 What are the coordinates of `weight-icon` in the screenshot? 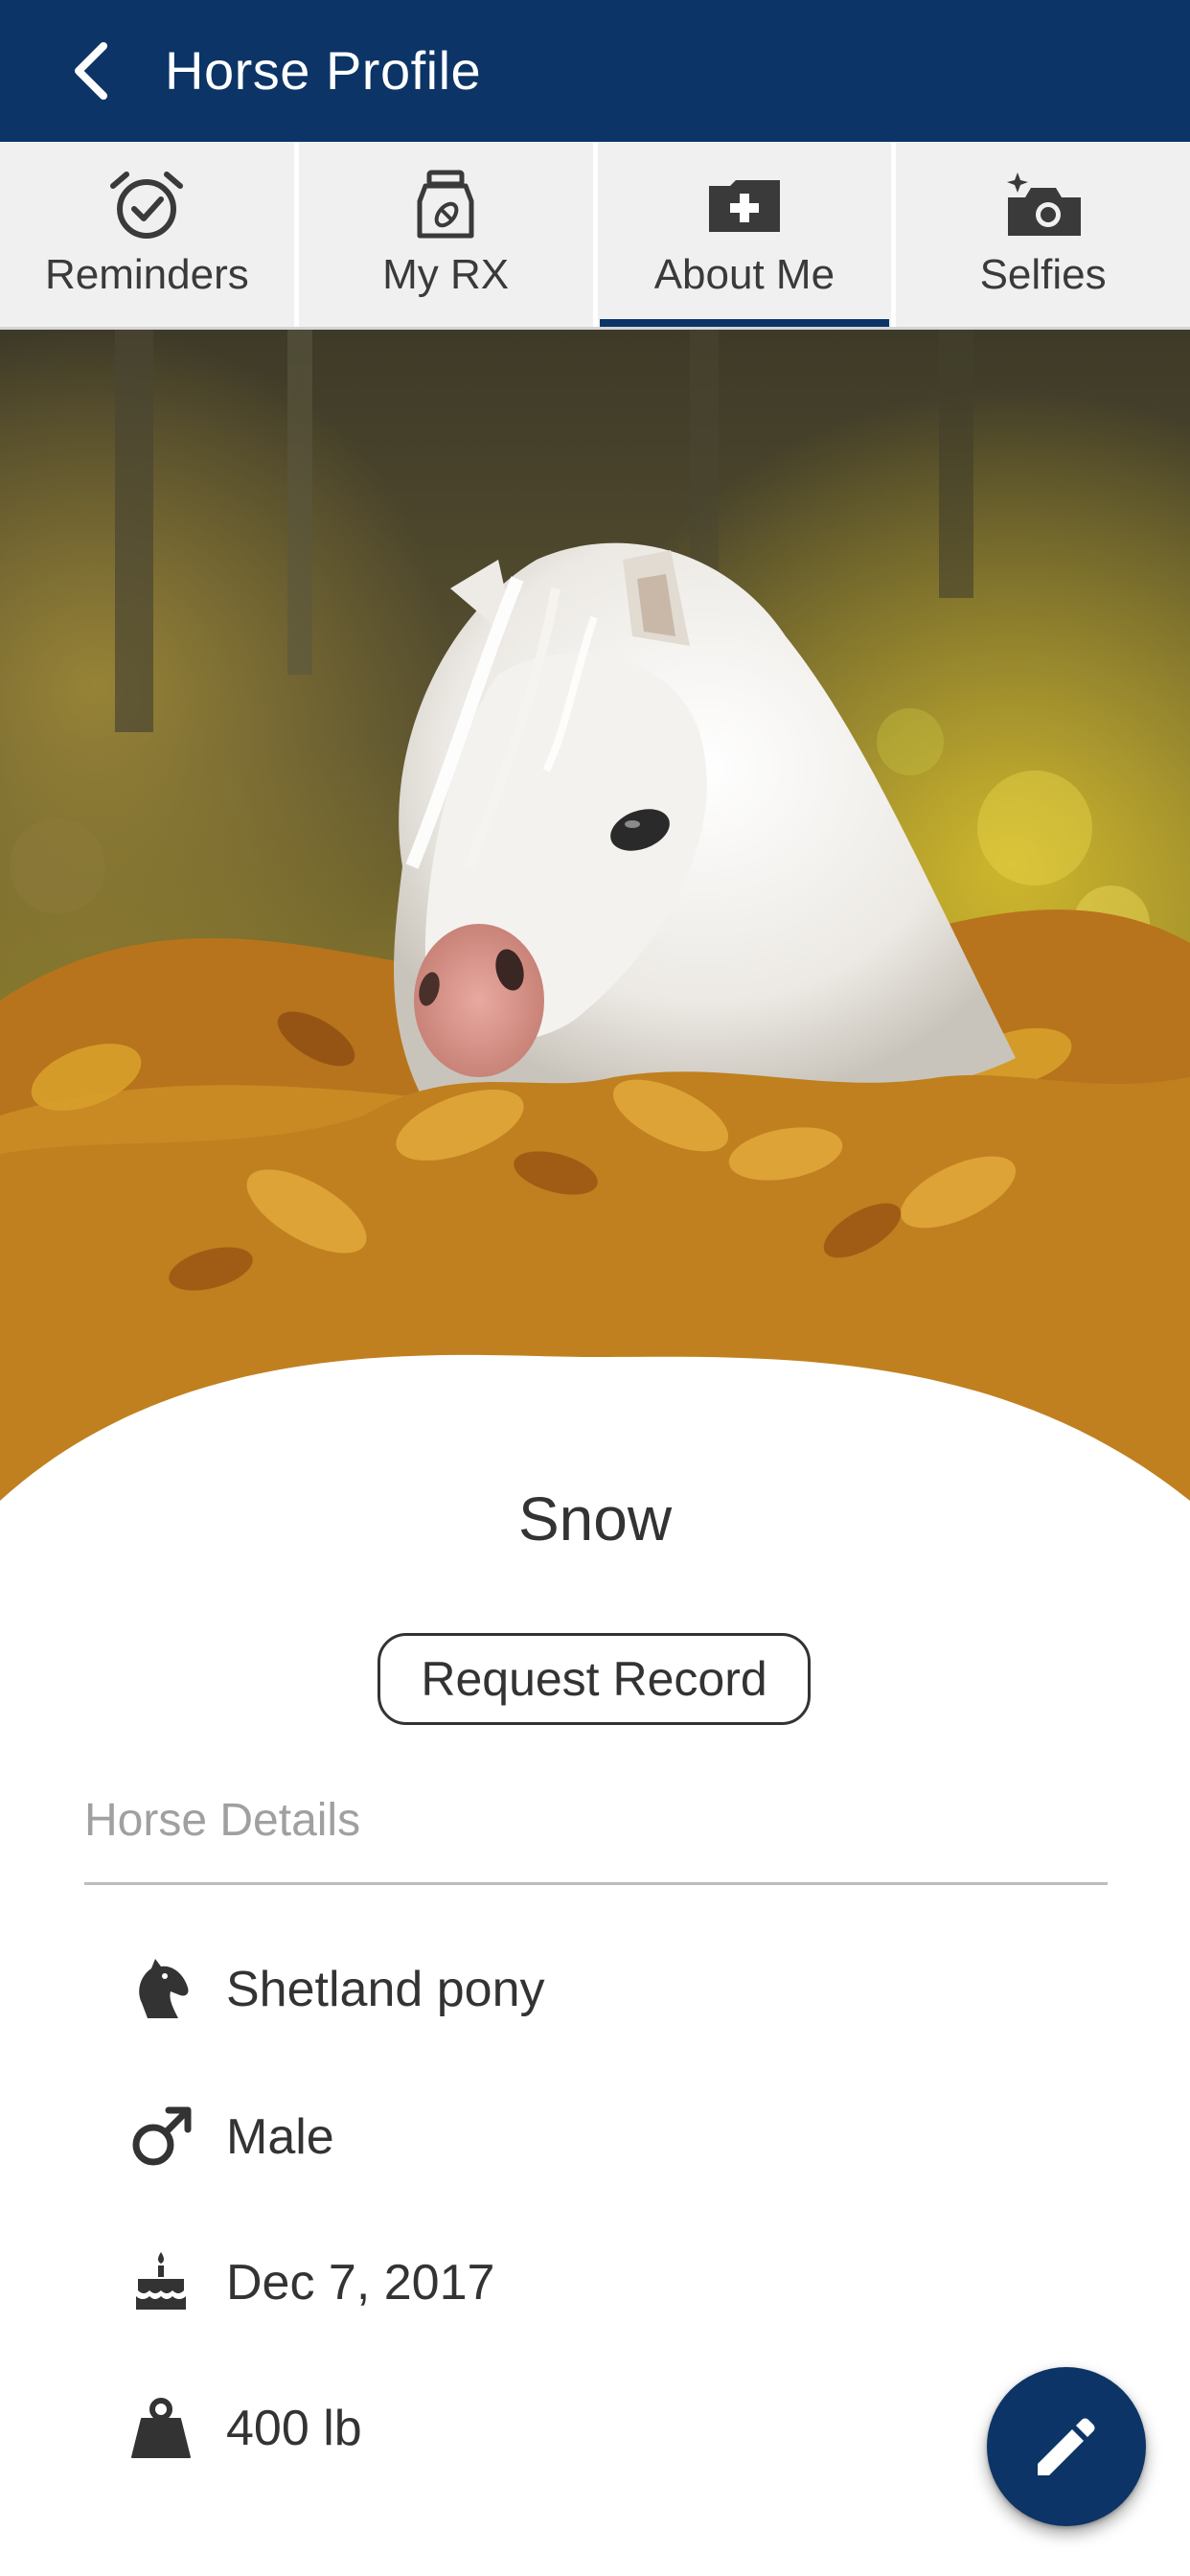 It's located at (161, 2428).